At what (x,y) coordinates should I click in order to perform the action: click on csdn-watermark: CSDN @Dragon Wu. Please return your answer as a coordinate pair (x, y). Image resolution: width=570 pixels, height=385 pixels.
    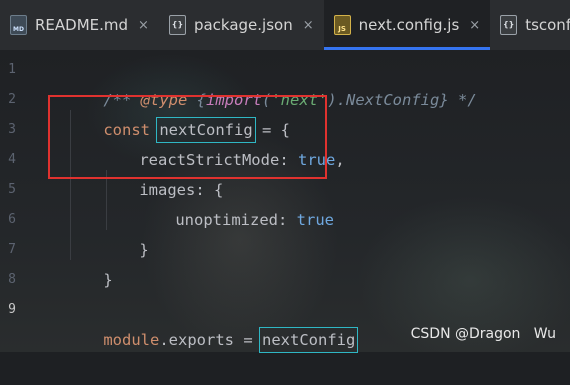
    Looking at the image, I should click on (483, 334).